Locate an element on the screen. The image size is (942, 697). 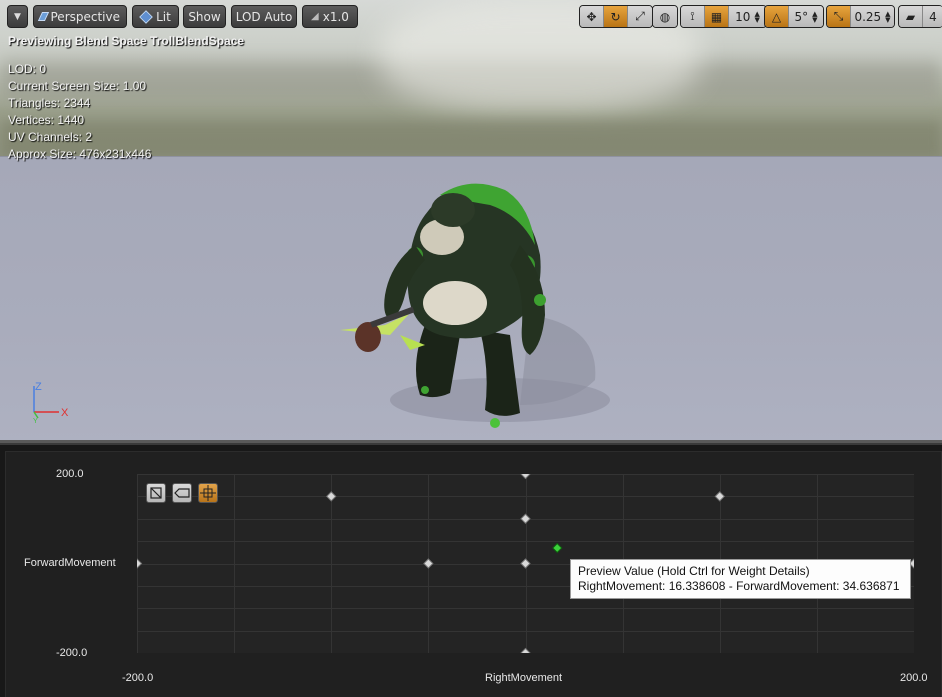
gizmo-x-label: X is located at coordinates (65, 413).